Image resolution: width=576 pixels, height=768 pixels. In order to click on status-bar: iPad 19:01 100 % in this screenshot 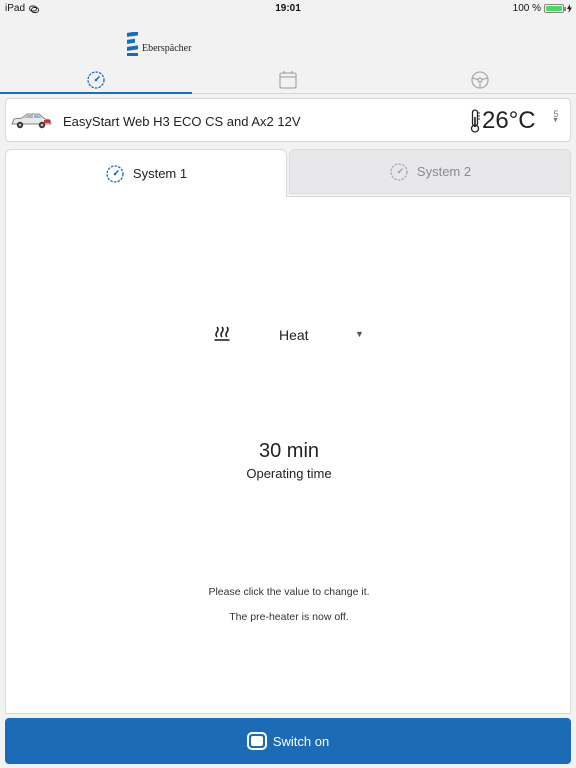, I will do `click(288, 8)`.